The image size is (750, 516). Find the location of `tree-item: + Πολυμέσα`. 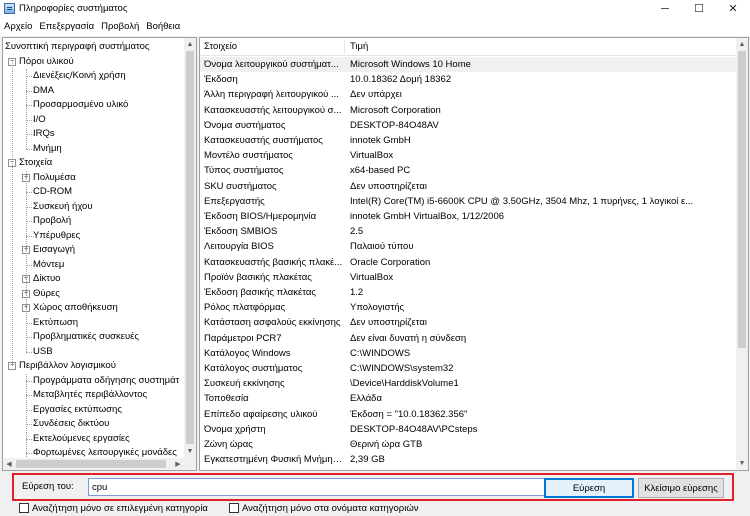

tree-item: + Πολυμέσα is located at coordinates (49, 178).